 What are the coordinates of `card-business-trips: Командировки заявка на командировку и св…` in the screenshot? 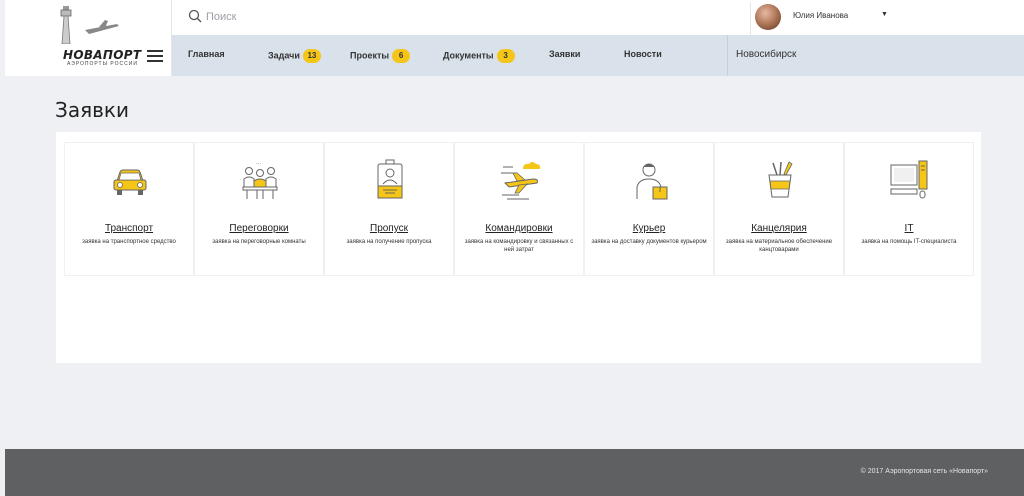 It's located at (519, 209).